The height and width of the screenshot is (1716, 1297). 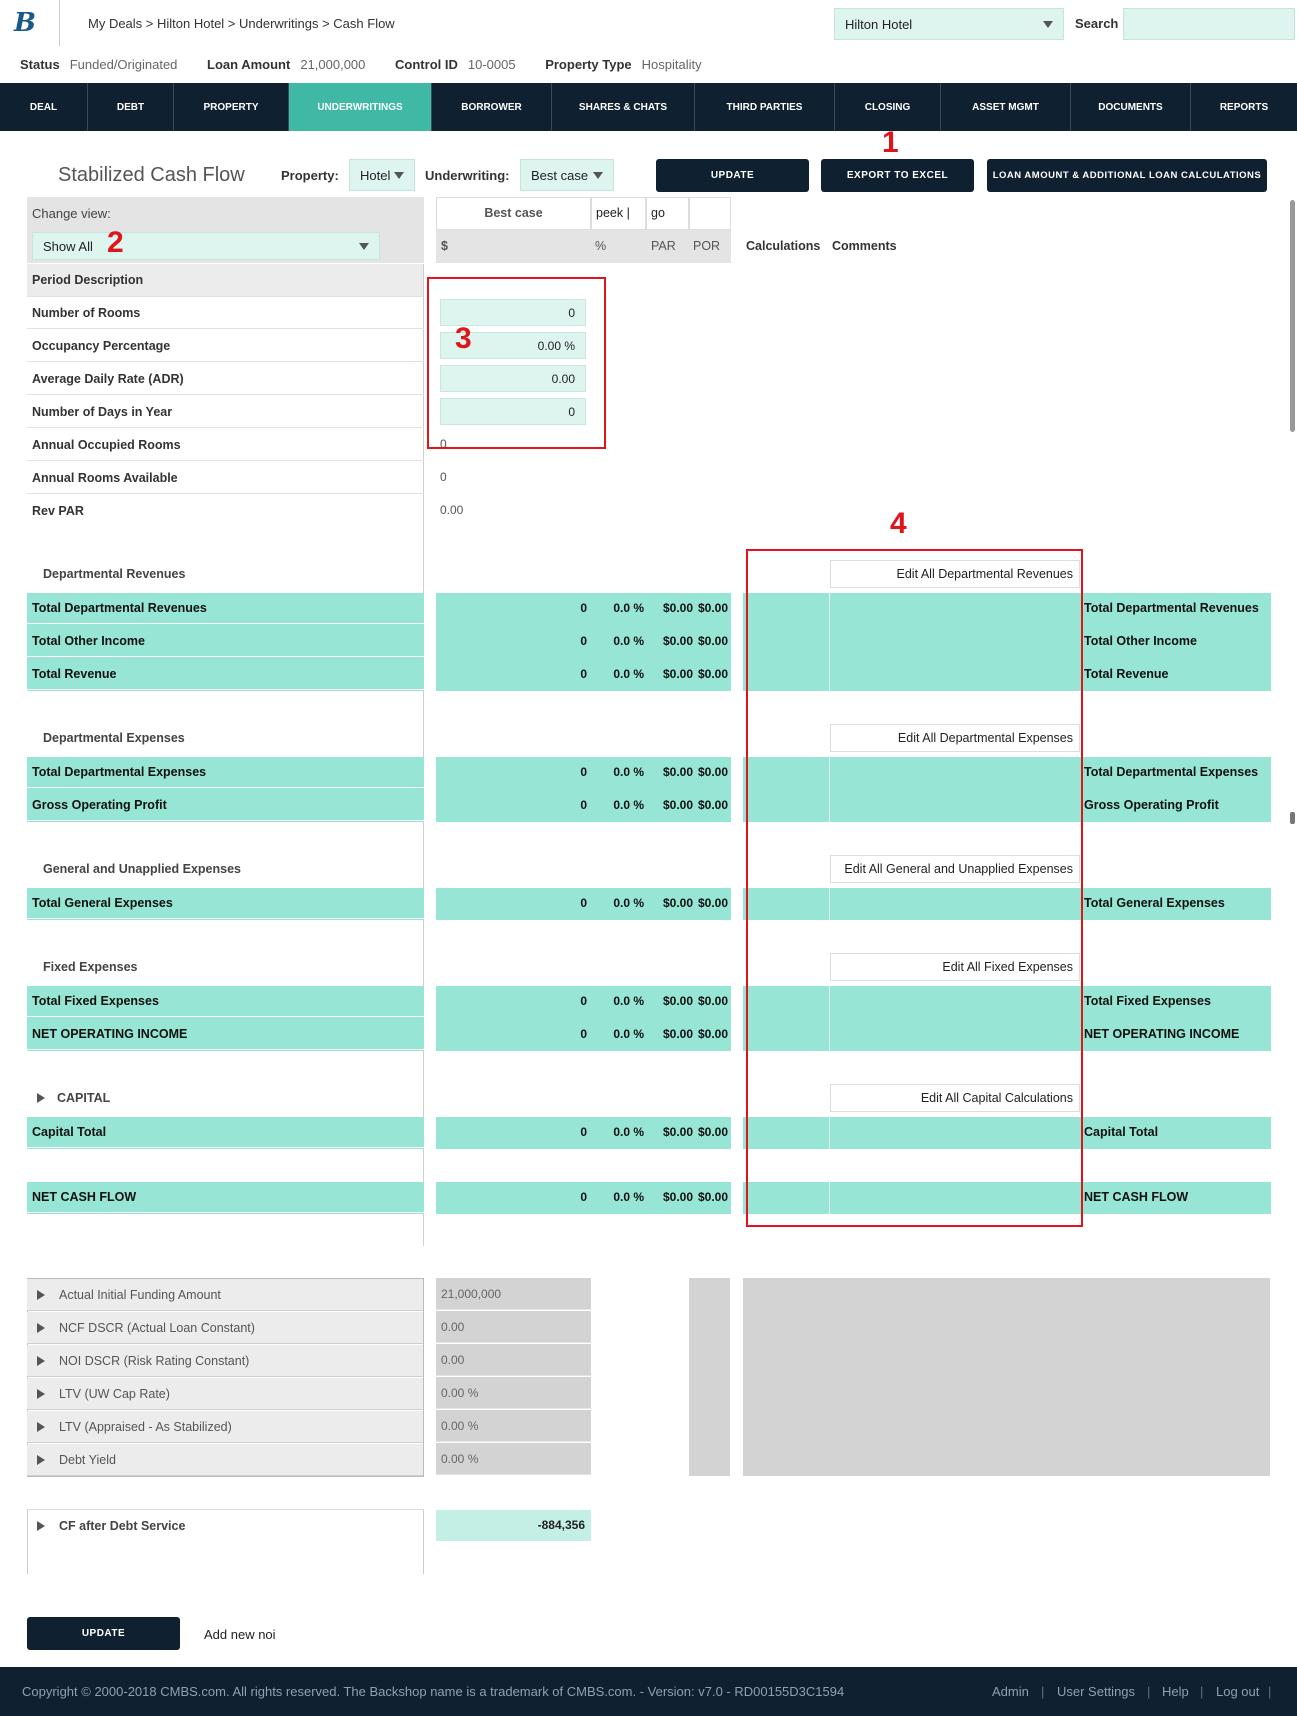 I want to click on export-to-excel-button: EXPORT TO EXCEL, so click(x=897, y=175).